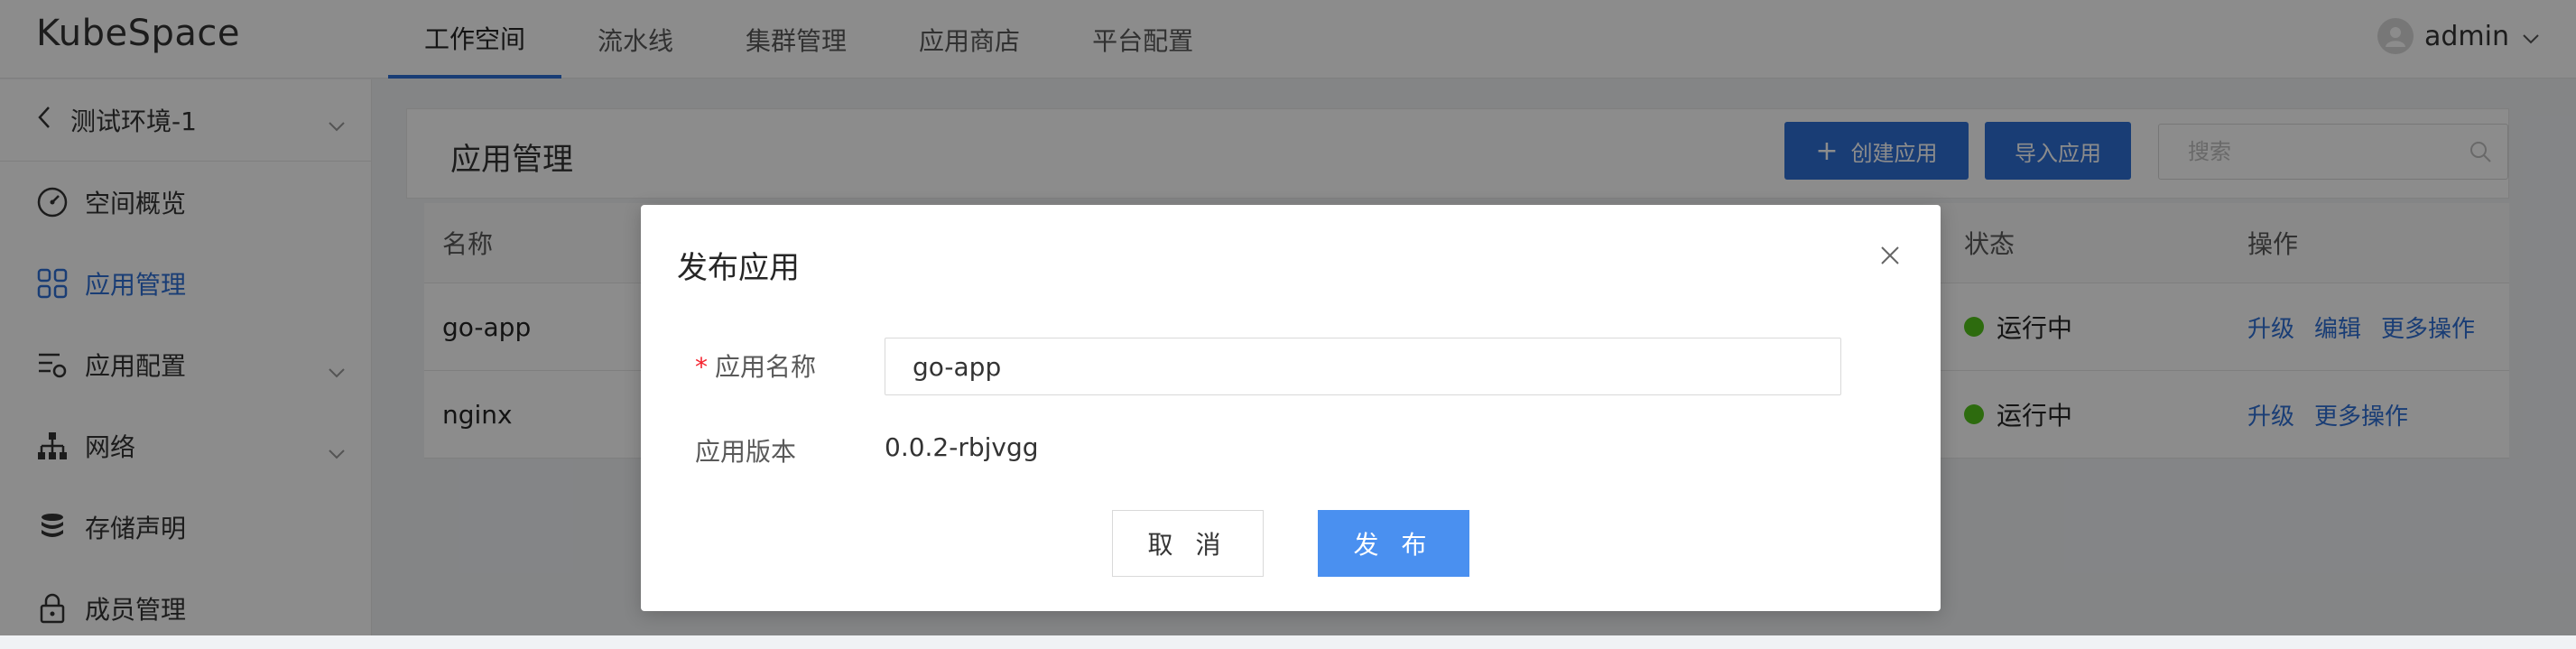 The height and width of the screenshot is (649, 2576). Describe the element at coordinates (702, 367) in the screenshot. I see `required-mark: *` at that location.